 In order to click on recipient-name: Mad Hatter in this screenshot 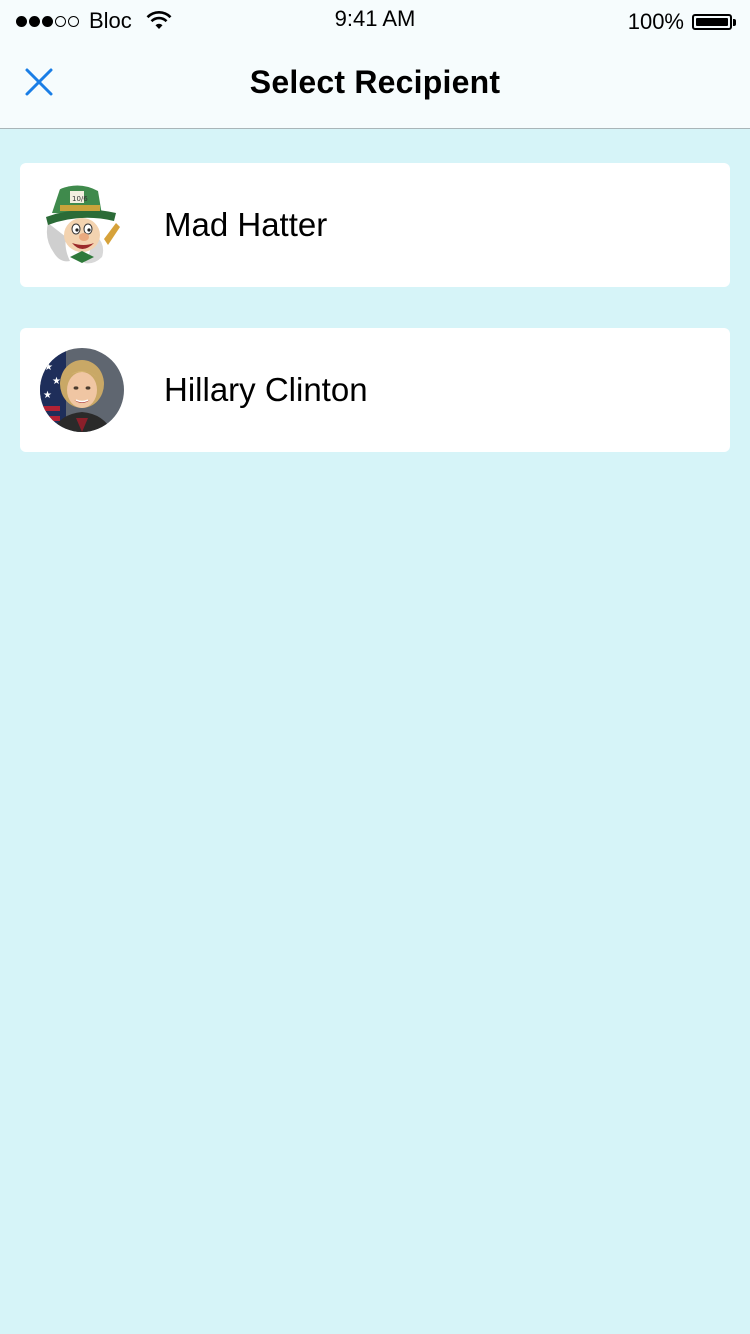, I will do `click(246, 224)`.